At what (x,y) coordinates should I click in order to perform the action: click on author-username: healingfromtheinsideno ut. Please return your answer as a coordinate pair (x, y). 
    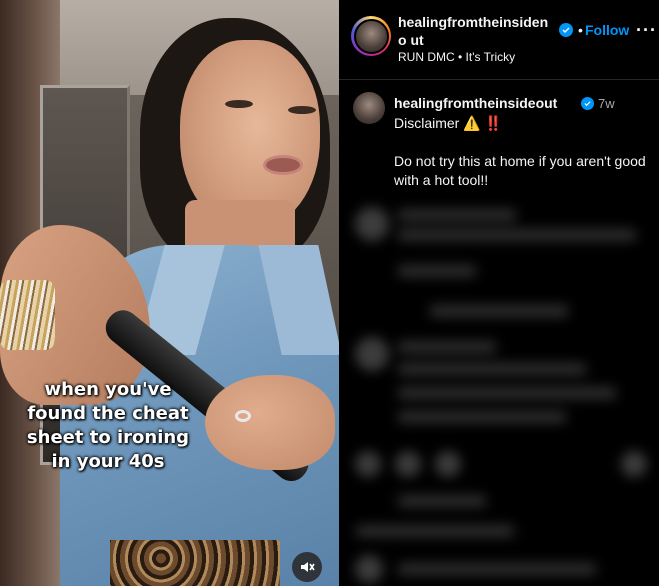
    Looking at the image, I should click on (477, 31).